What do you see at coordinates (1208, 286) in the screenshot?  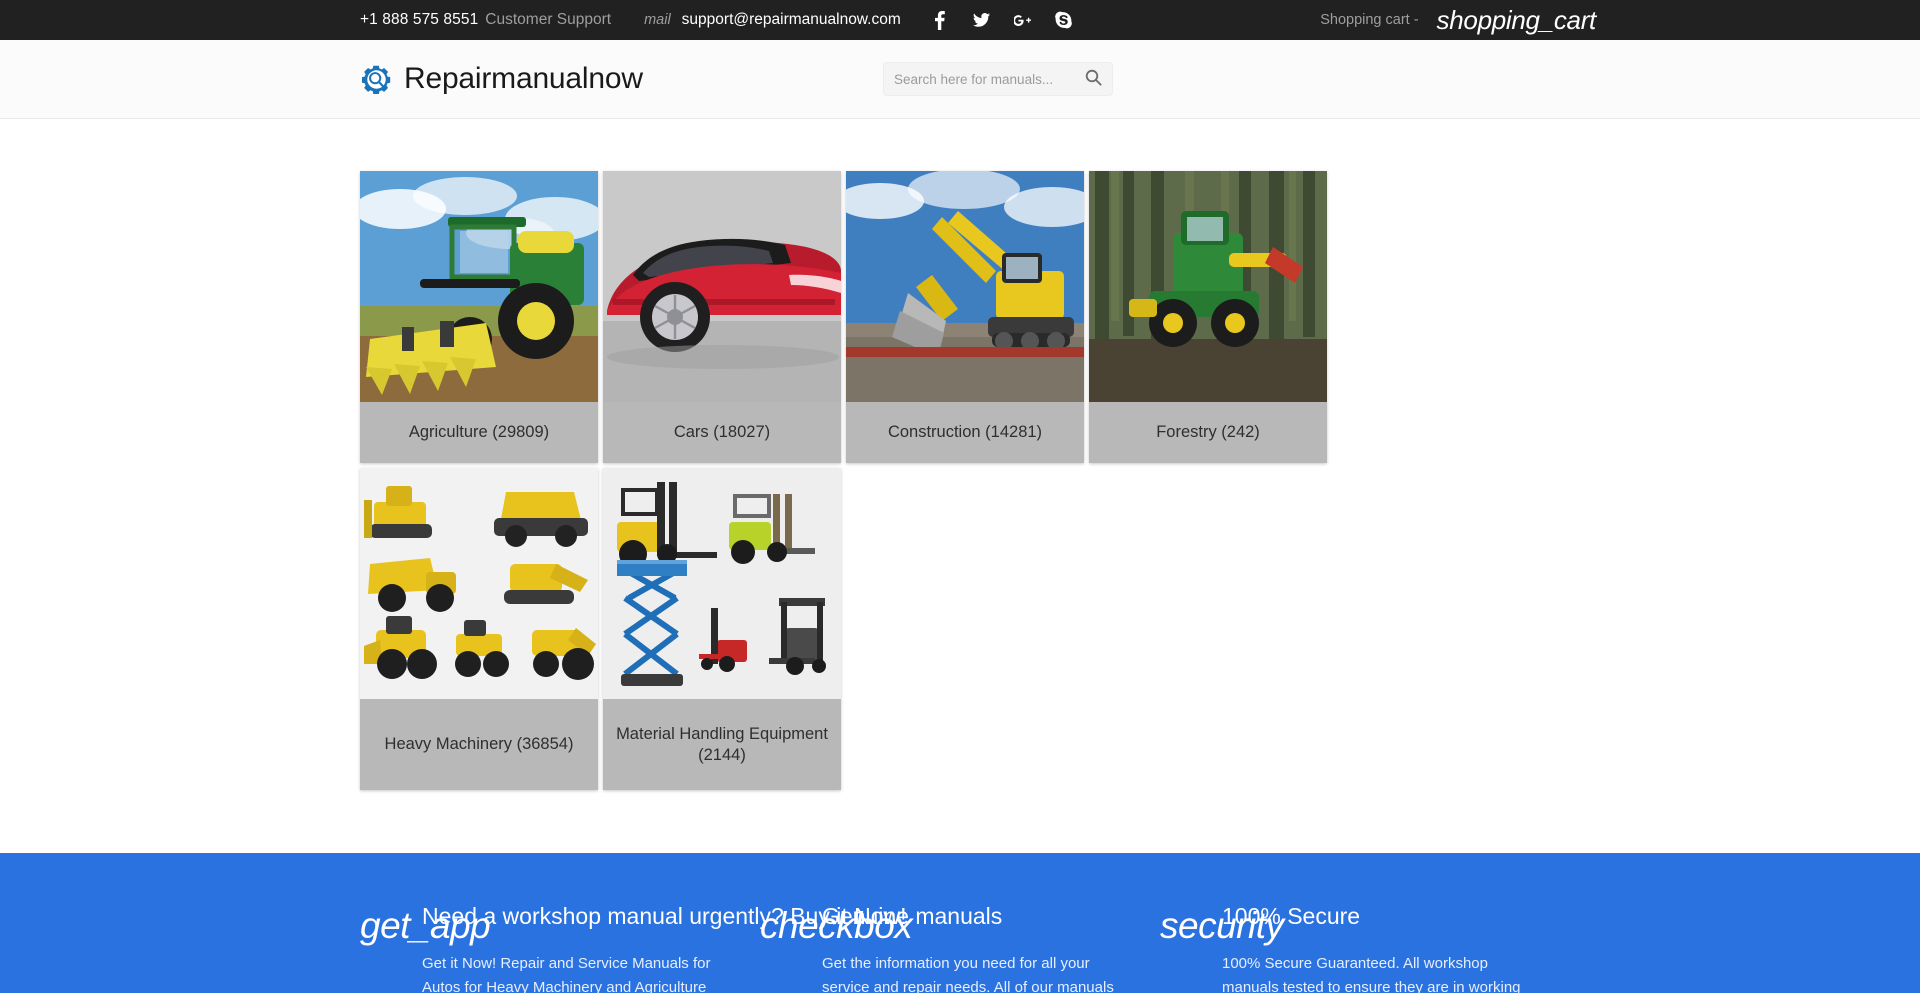 I see `forestry-image` at bounding box center [1208, 286].